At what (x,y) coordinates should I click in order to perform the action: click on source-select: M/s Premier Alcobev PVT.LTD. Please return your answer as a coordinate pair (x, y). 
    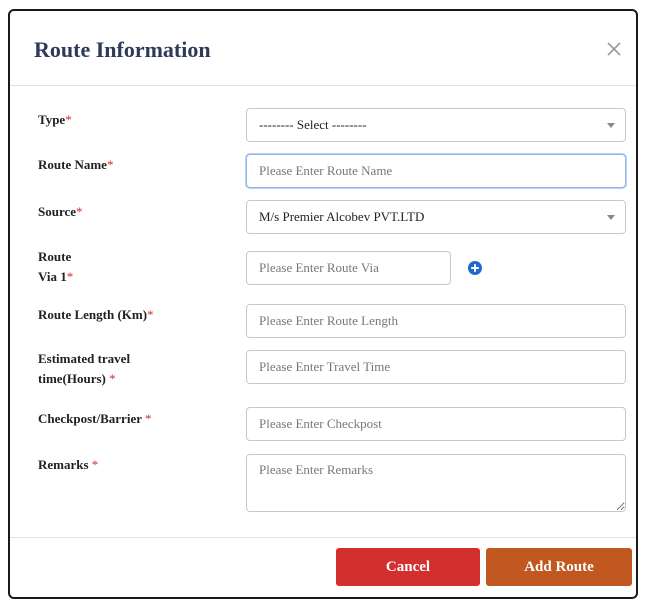
    Looking at the image, I should click on (436, 217).